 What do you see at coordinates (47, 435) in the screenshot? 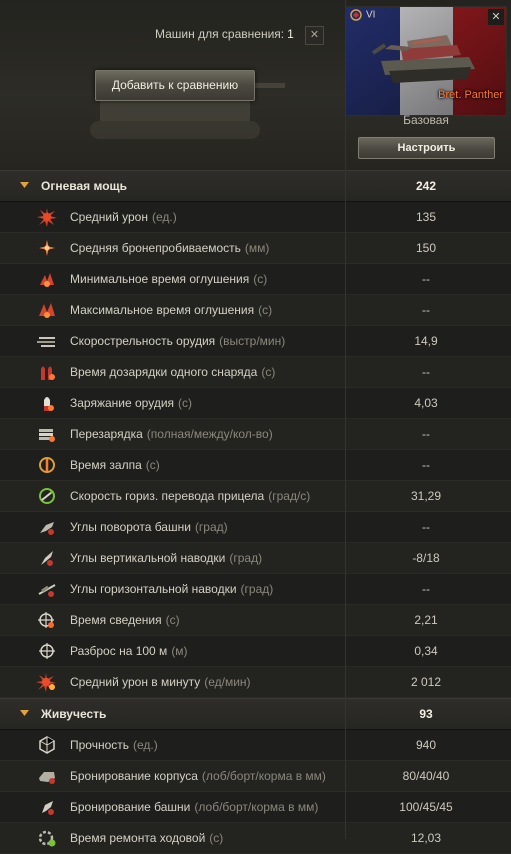
I see `clip-reload-icon` at bounding box center [47, 435].